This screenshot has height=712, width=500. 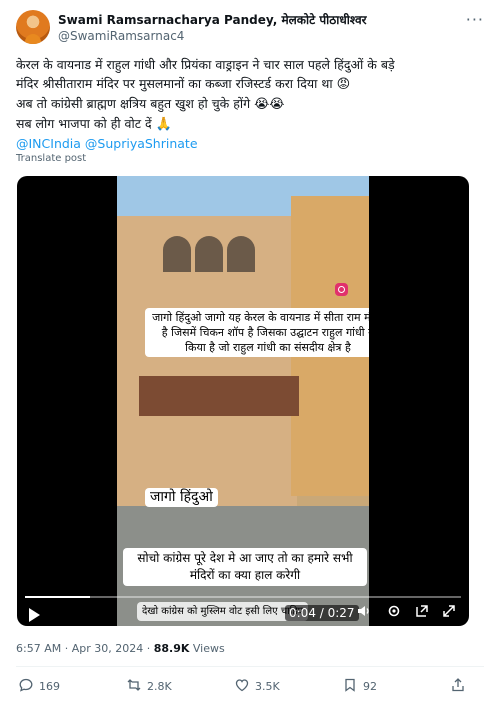 I want to click on video-progress-fill, so click(x=57, y=597).